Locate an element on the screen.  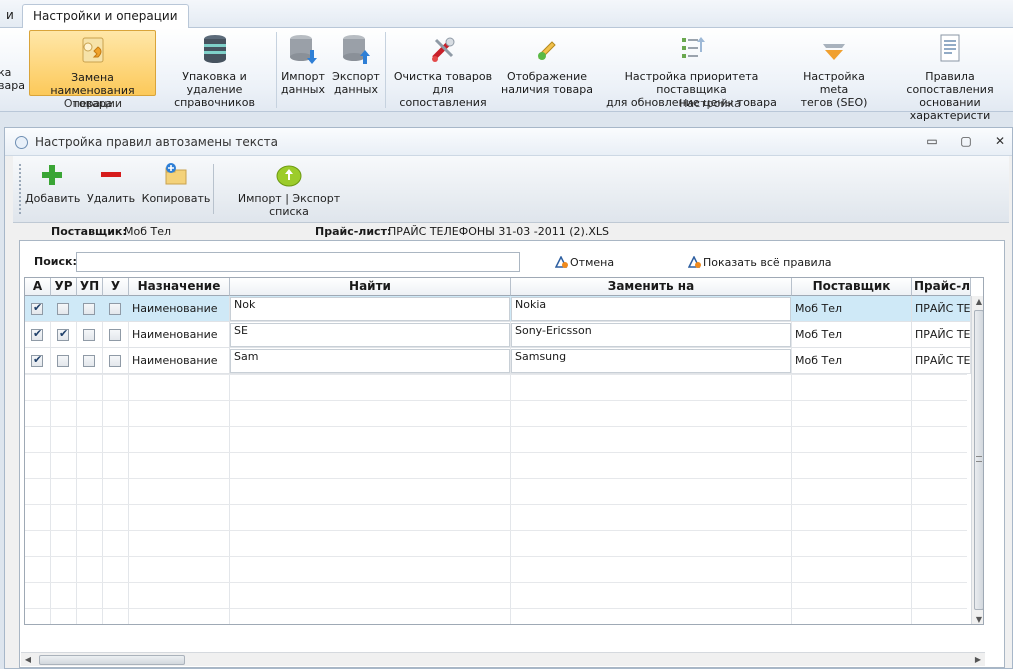
import-export-label: Импорт | Экспорт списка is located at coordinates (289, 205).